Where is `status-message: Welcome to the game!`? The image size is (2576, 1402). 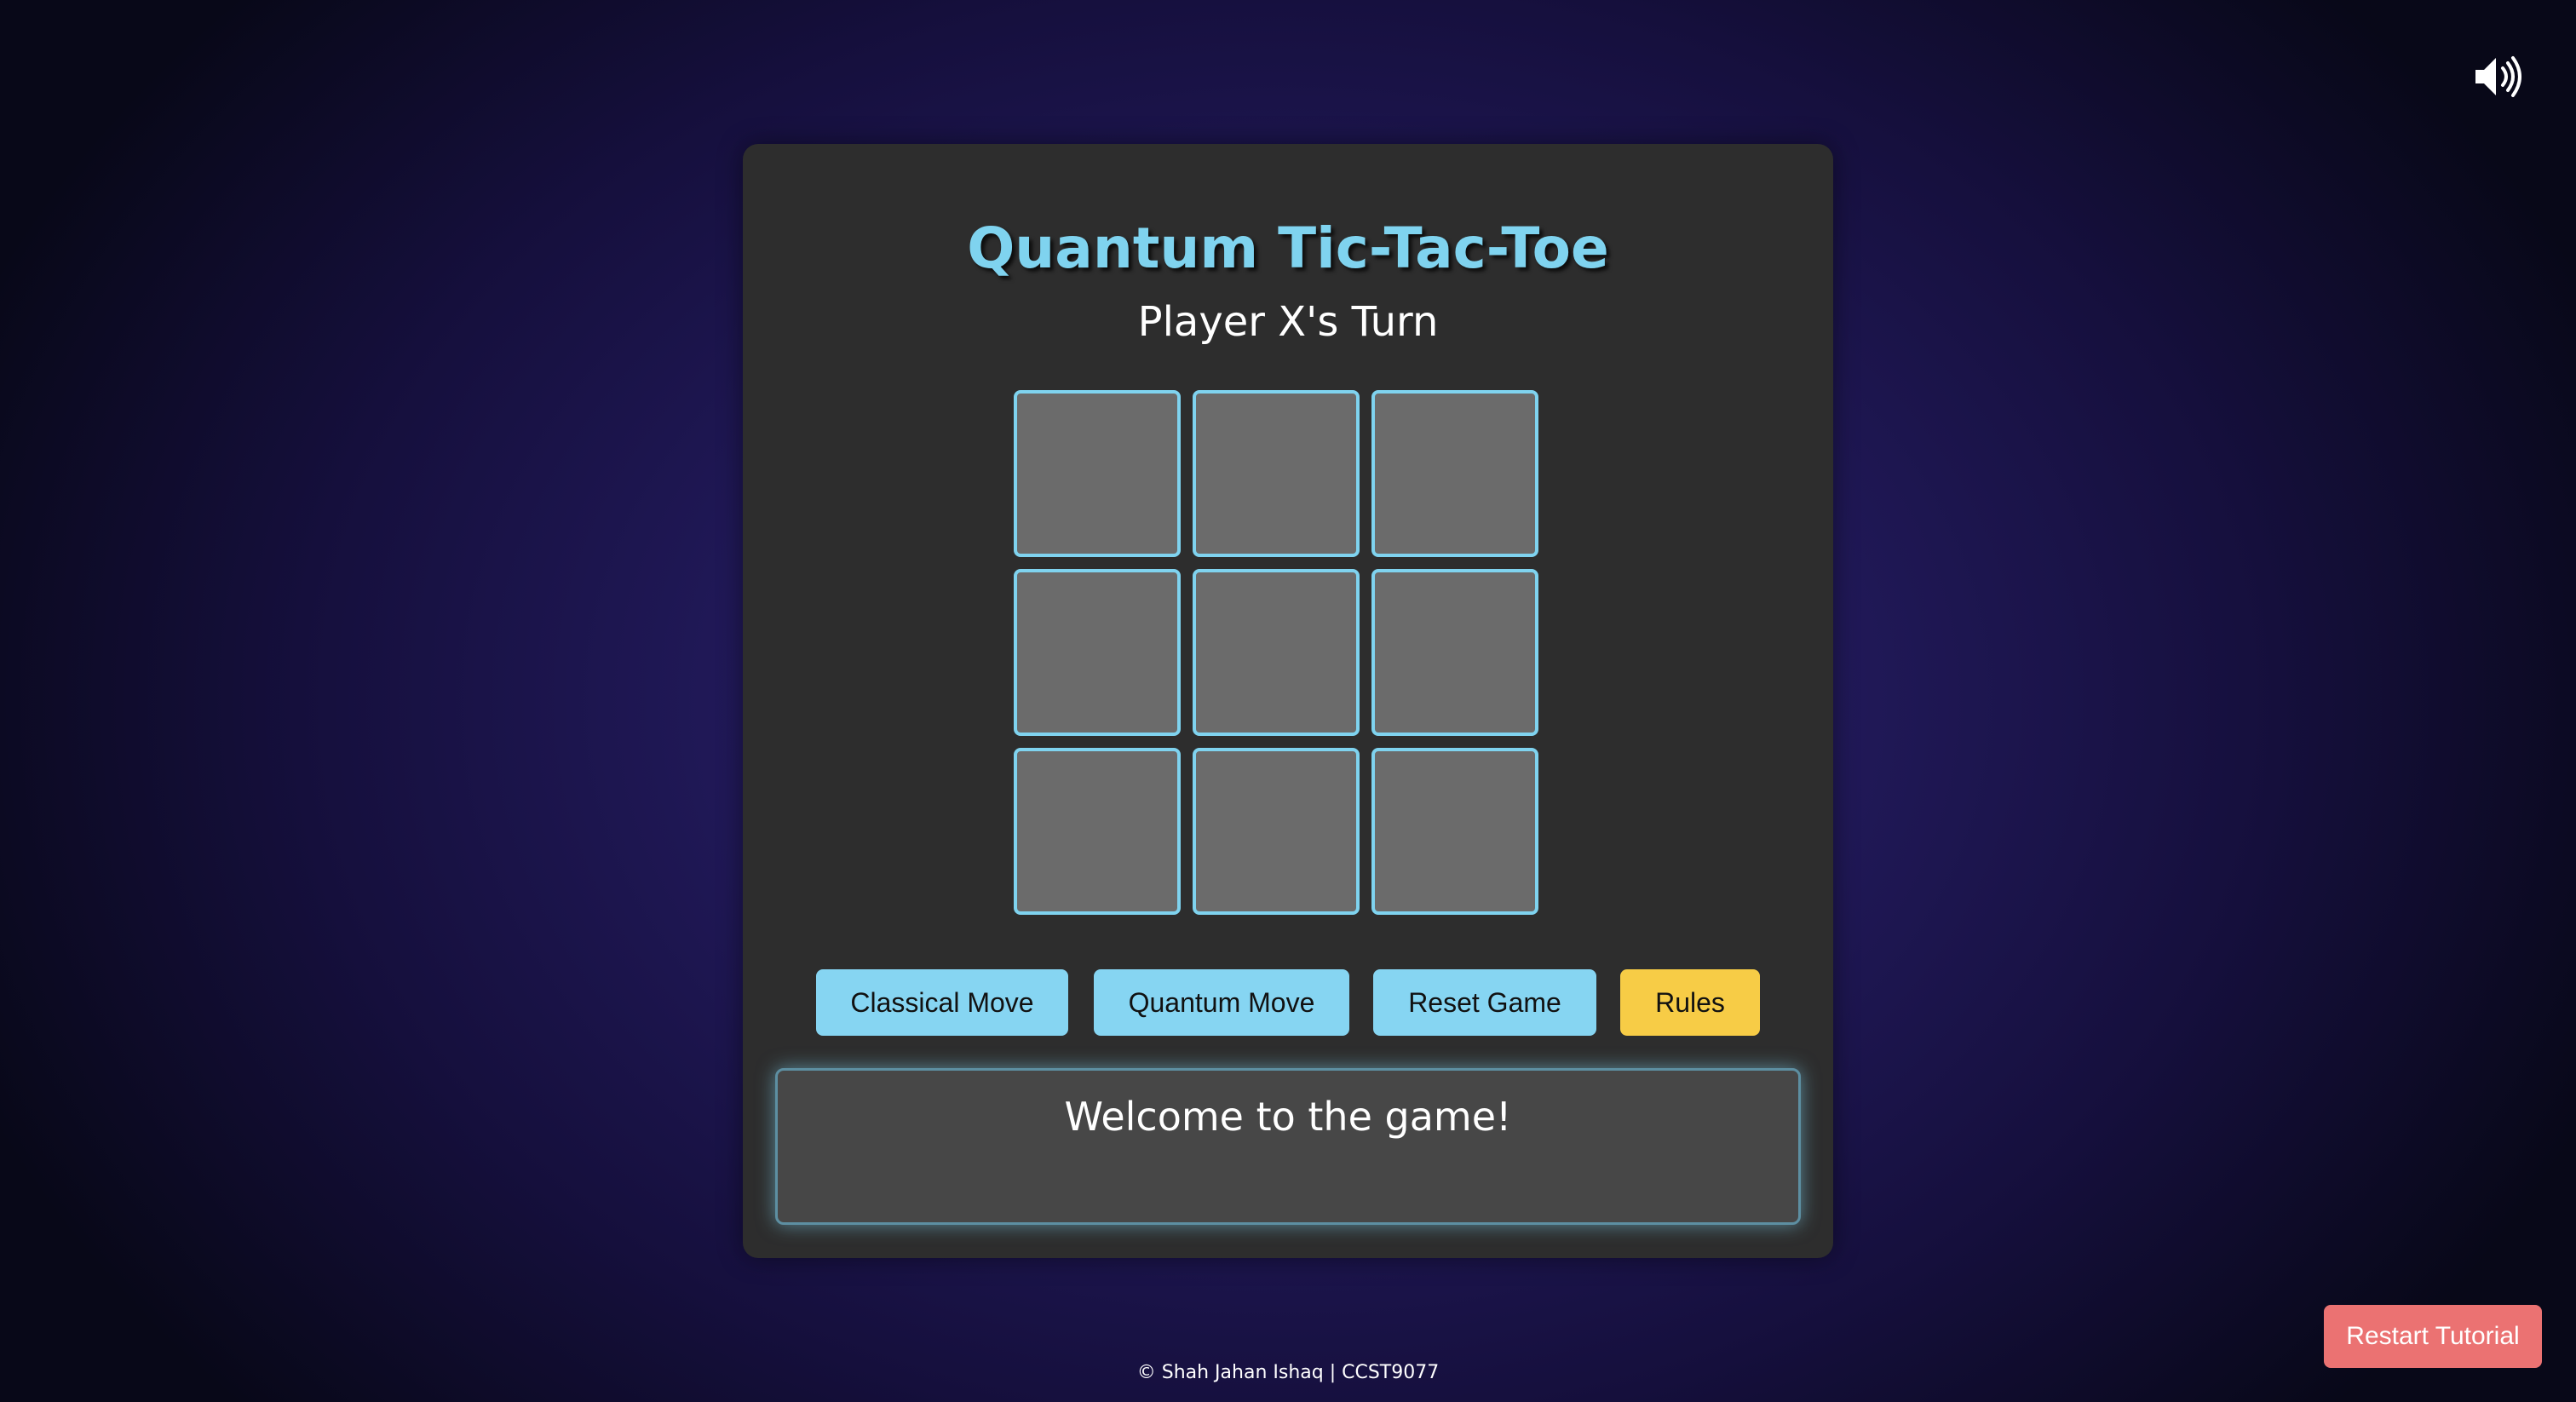 status-message: Welcome to the game! is located at coordinates (1288, 1117).